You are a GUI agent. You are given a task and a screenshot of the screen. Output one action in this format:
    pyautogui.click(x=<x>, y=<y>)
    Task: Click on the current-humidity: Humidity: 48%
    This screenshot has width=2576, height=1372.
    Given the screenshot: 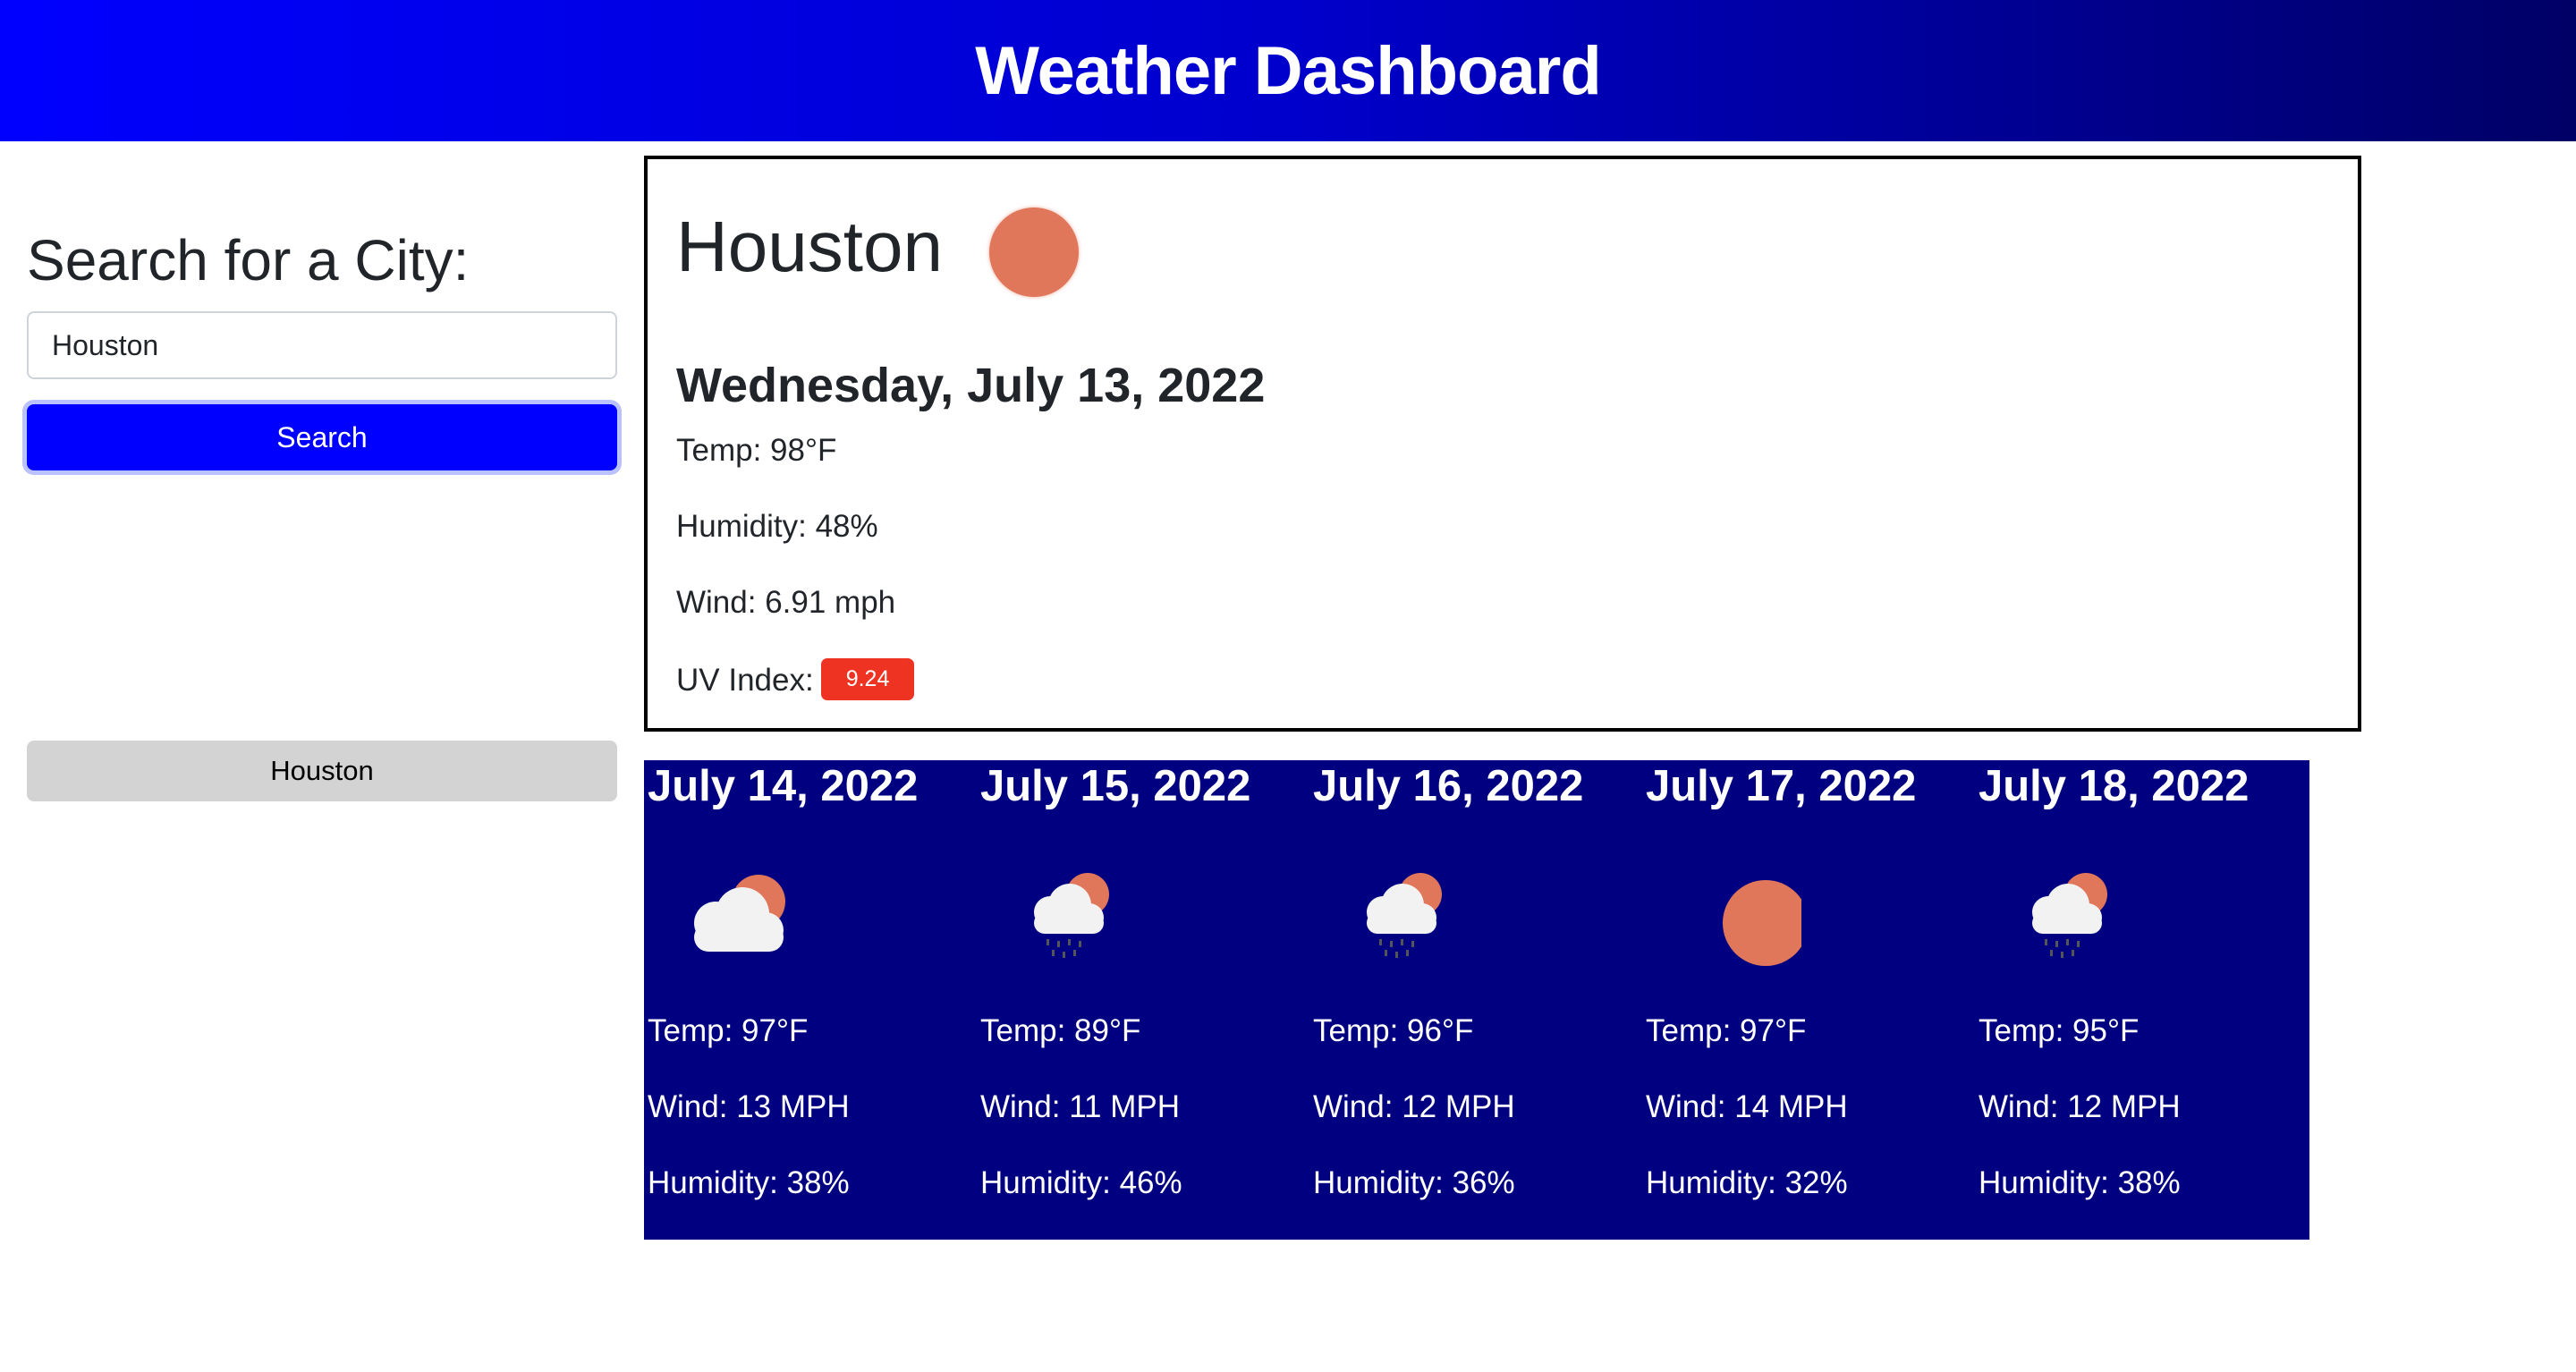 What is the action you would take?
    pyautogui.click(x=777, y=526)
    